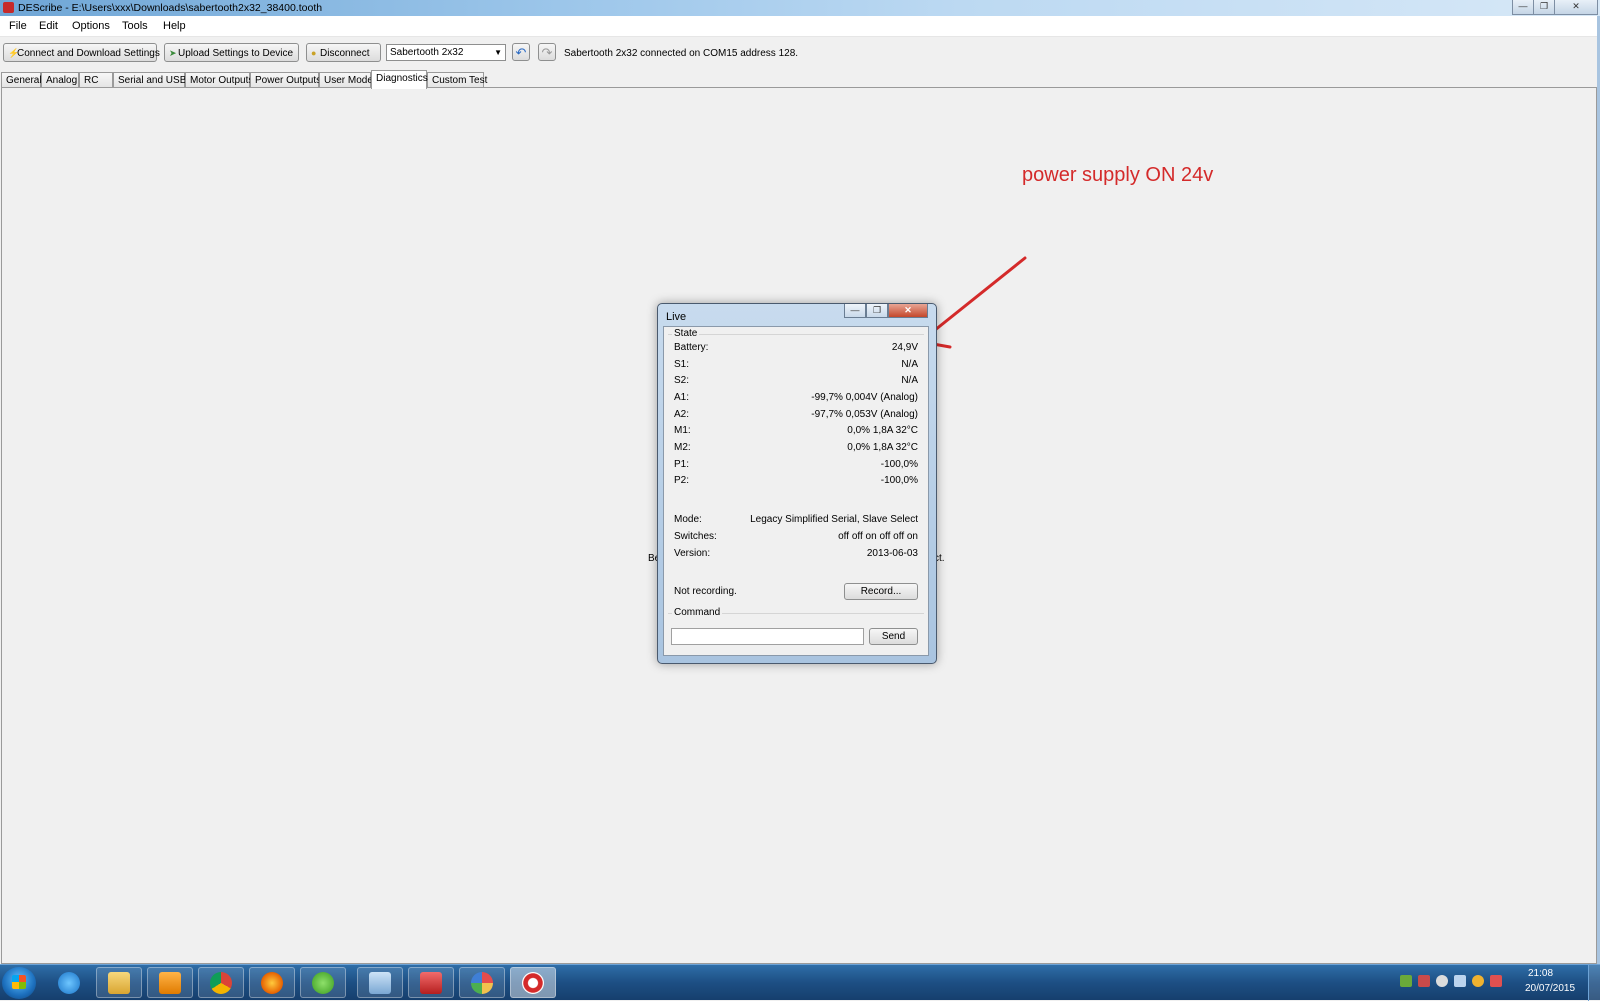 The image size is (1600, 1001). Describe the element at coordinates (682, 380) in the screenshot. I see `s2-label: S2:` at that location.